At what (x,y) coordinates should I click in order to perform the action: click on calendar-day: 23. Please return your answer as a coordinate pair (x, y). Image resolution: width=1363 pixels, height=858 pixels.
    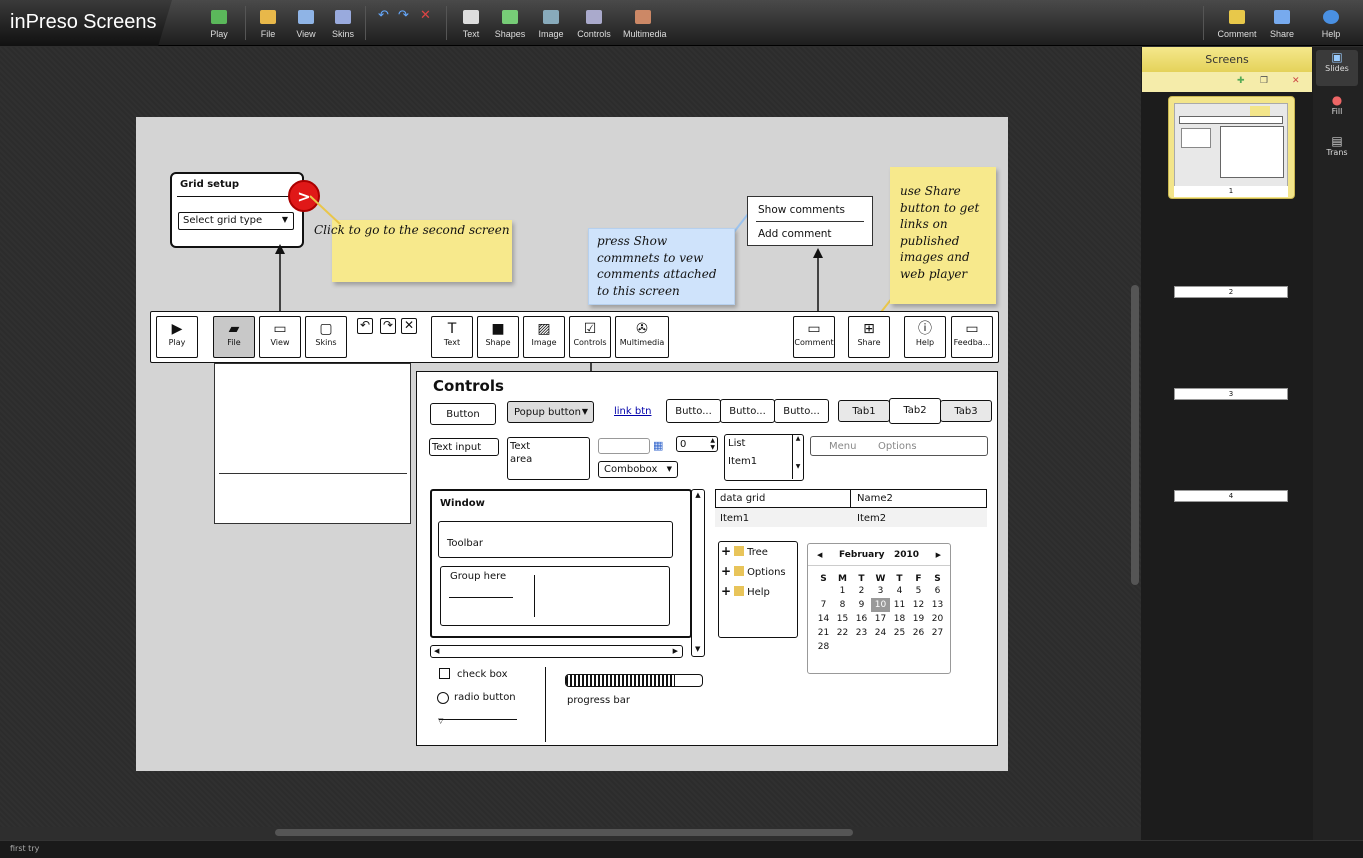
    Looking at the image, I should click on (861, 633).